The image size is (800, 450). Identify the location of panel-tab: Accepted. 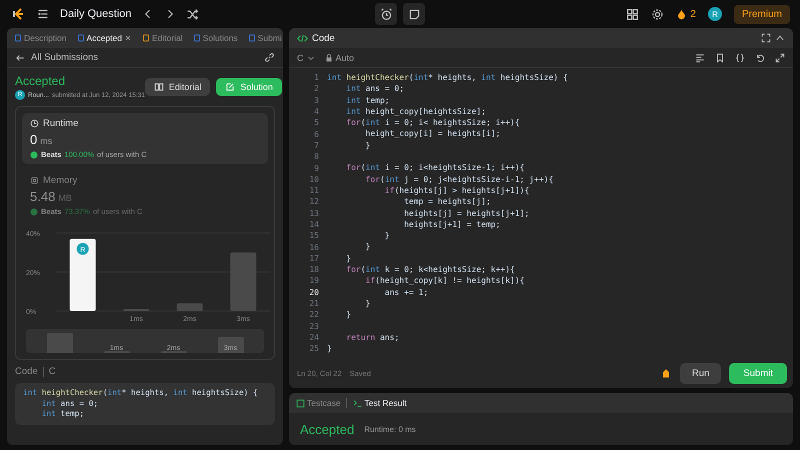
(104, 38).